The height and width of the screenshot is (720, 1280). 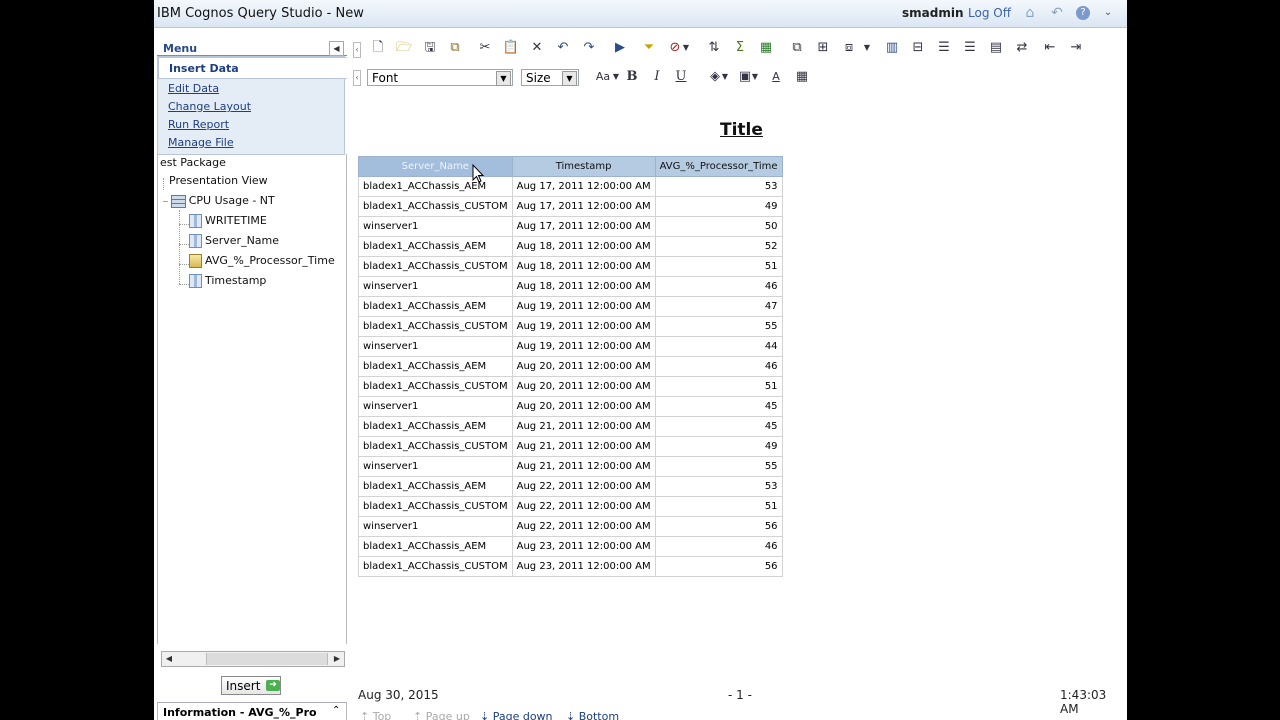 I want to click on swap-icon: ⇄, so click(x=1022, y=48).